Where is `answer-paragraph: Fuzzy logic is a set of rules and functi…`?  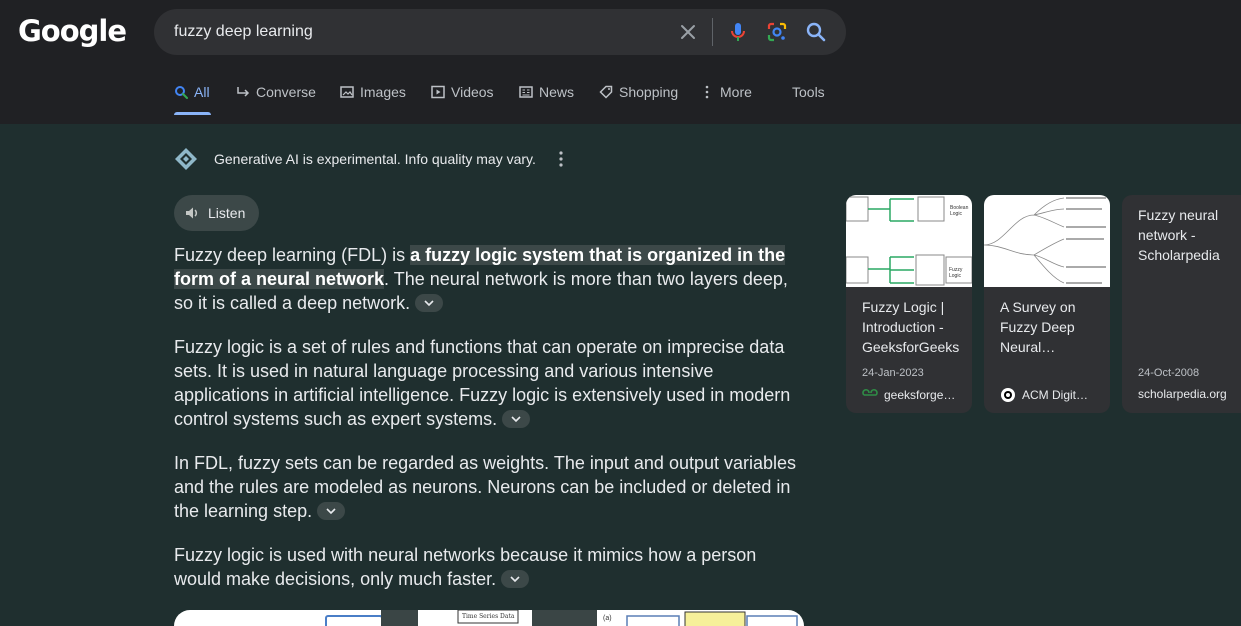 answer-paragraph: Fuzzy logic is a set of rules and functi… is located at coordinates (489, 383).